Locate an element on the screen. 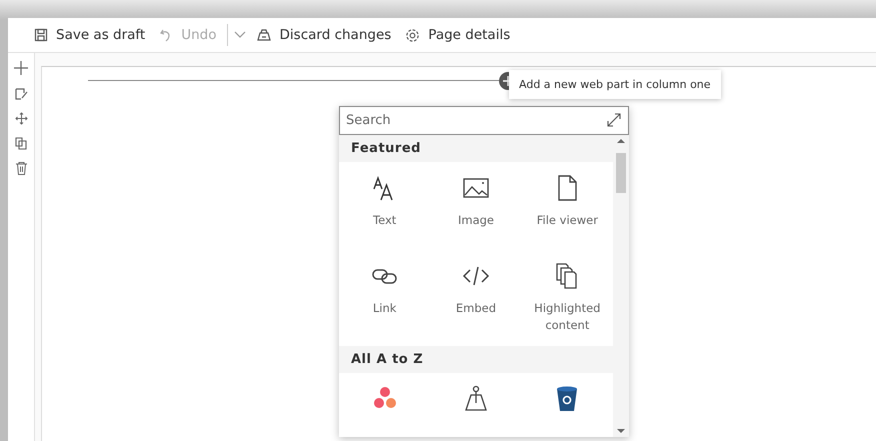 The width and height of the screenshot is (876, 441). web-part-tile: Highlighted content is located at coordinates (567, 298).